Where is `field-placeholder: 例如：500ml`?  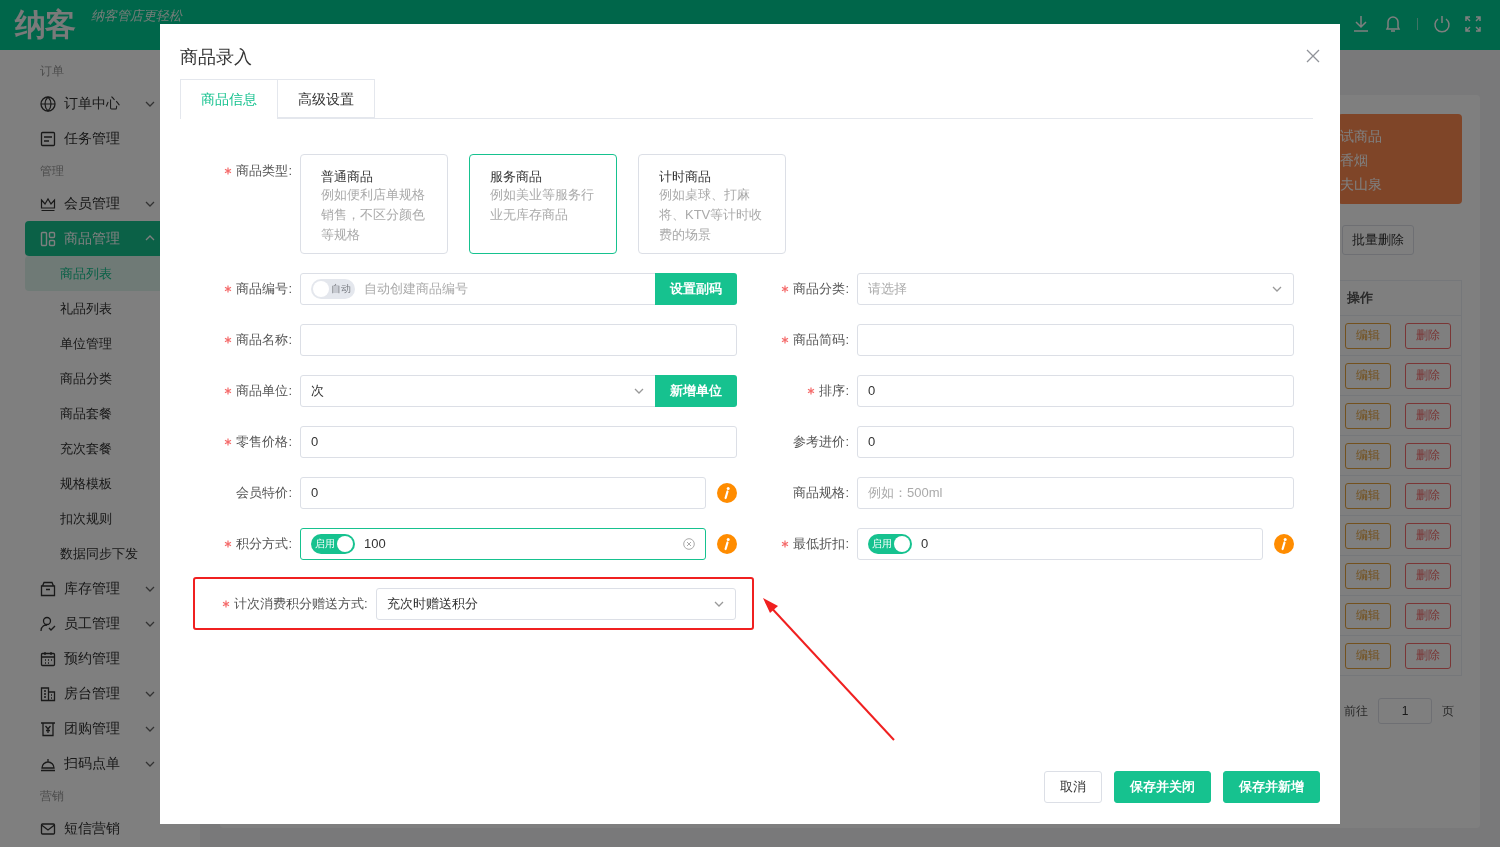
field-placeholder: 例如：500ml is located at coordinates (905, 492).